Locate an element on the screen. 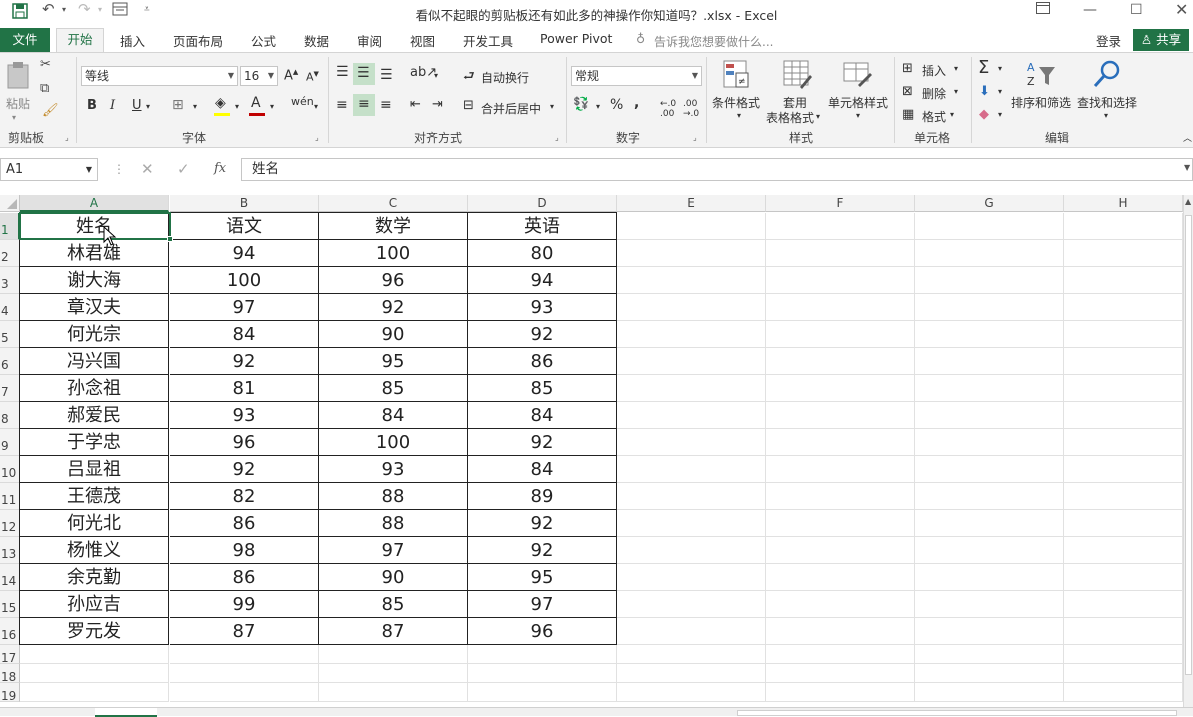  sign-in-link: 登录 is located at coordinates (1108, 40).